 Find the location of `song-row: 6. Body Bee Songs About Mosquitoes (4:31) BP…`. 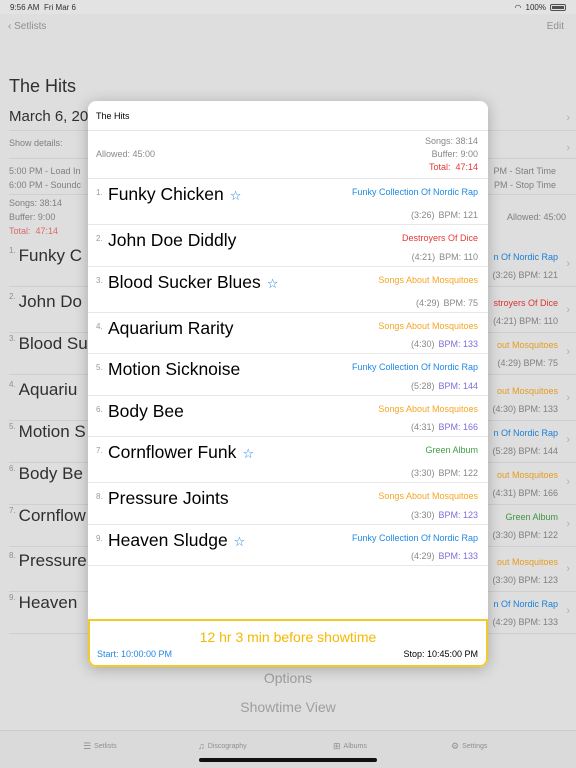

song-row: 6. Body Bee Songs About Mosquitoes (4:31) BP… is located at coordinates (288, 416).